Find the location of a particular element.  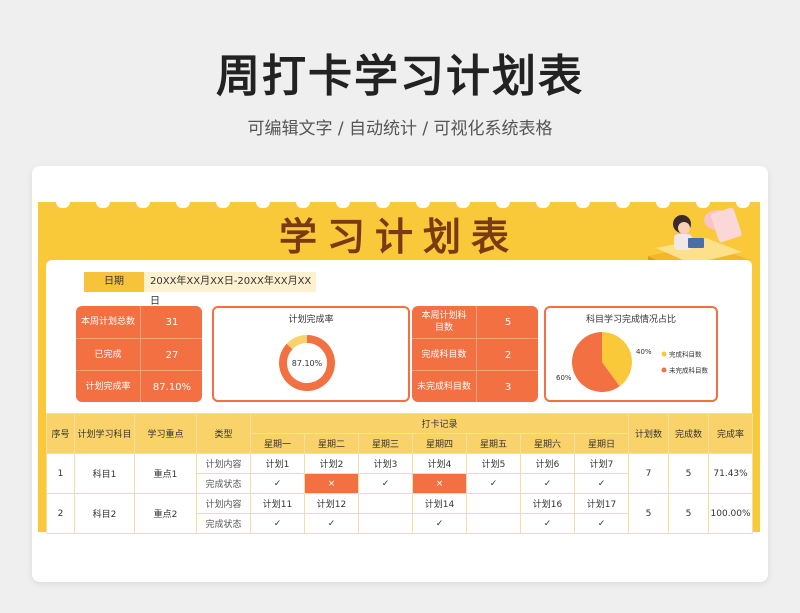

cell-plan: 计划6 is located at coordinates (547, 463).